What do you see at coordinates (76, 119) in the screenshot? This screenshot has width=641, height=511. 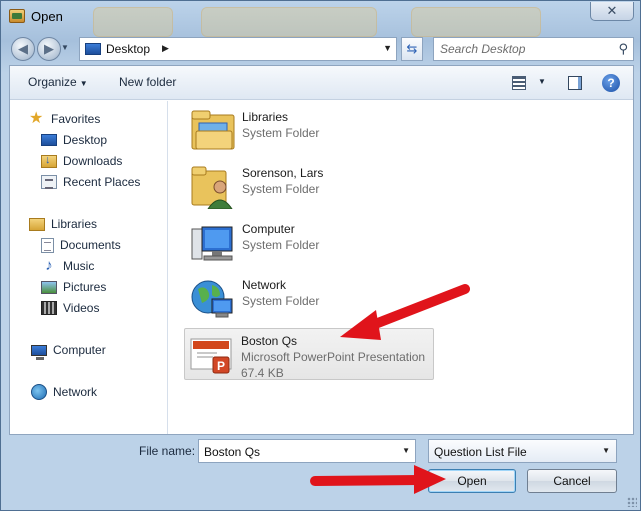 I see `sidebar-item-label: Favorites` at bounding box center [76, 119].